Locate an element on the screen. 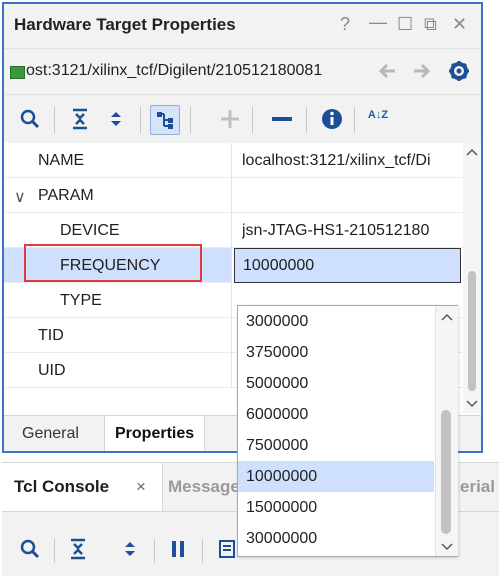  dropdown-option: 3000000 is located at coordinates (336, 321).